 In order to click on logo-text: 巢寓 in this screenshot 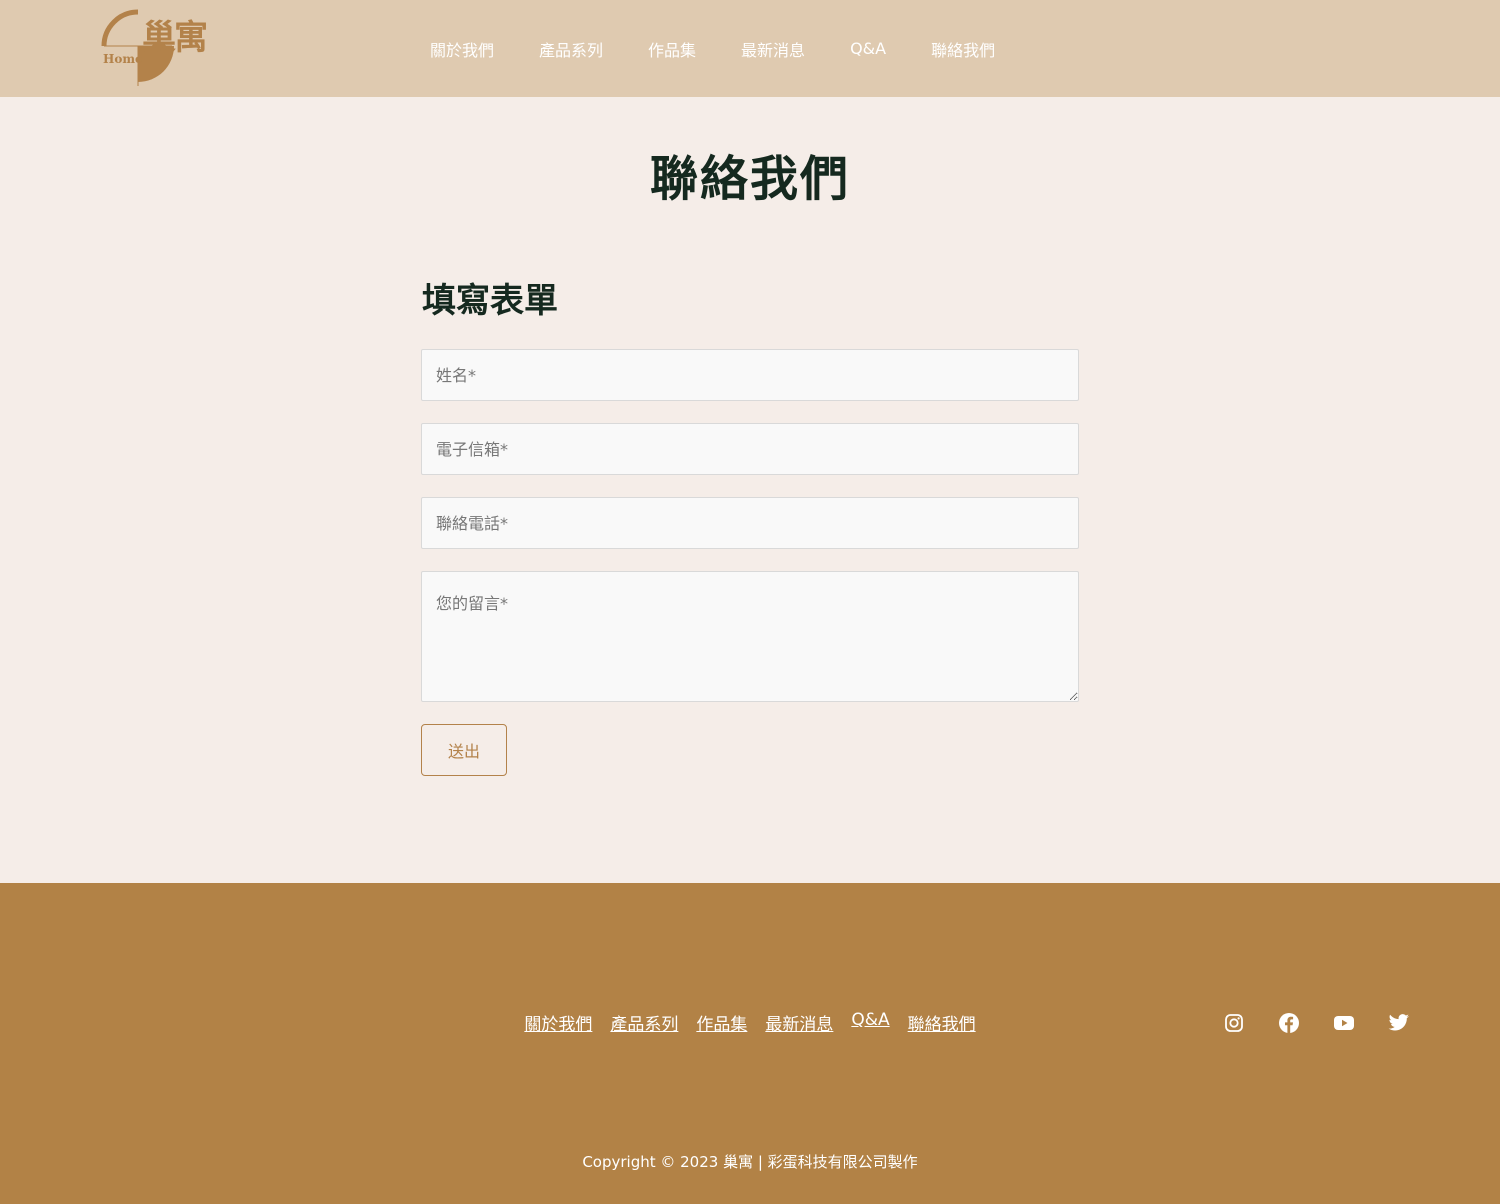, I will do `click(175, 38)`.